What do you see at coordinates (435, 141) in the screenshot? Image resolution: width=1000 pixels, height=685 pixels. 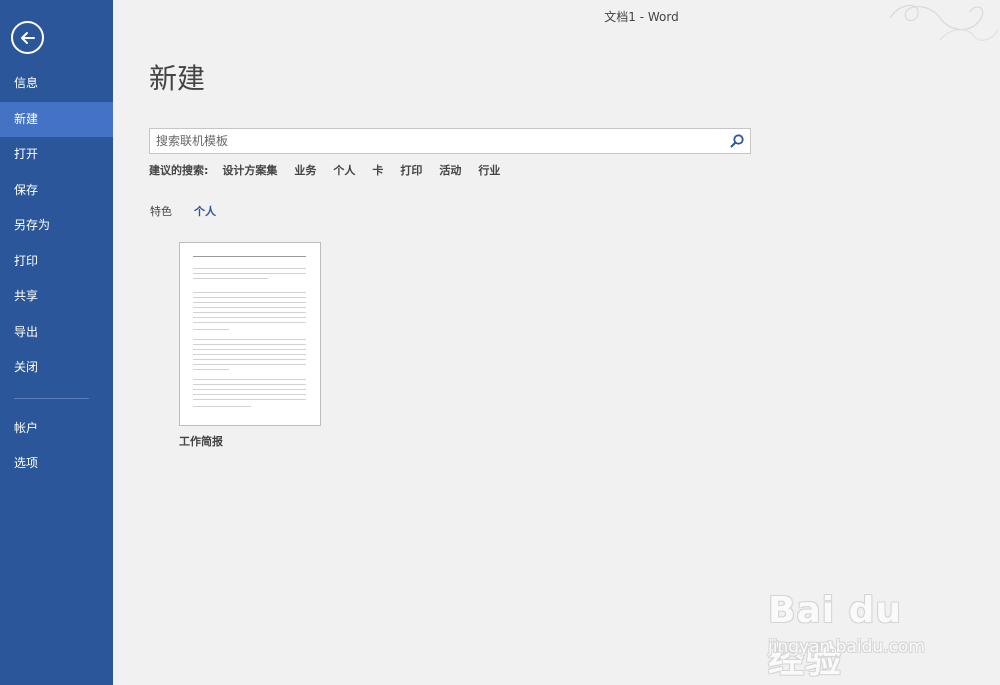 I see `search-input` at bounding box center [435, 141].